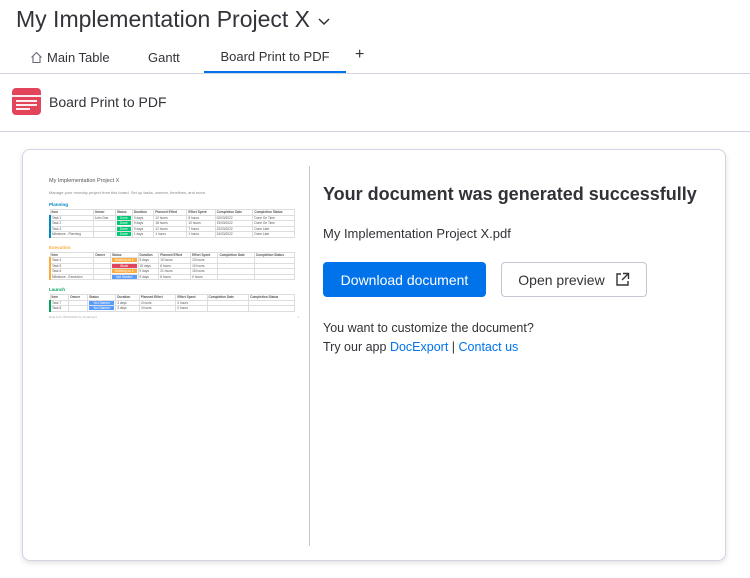 The image size is (750, 578). I want to click on preview-cell: 8 hours, so click(175, 276).